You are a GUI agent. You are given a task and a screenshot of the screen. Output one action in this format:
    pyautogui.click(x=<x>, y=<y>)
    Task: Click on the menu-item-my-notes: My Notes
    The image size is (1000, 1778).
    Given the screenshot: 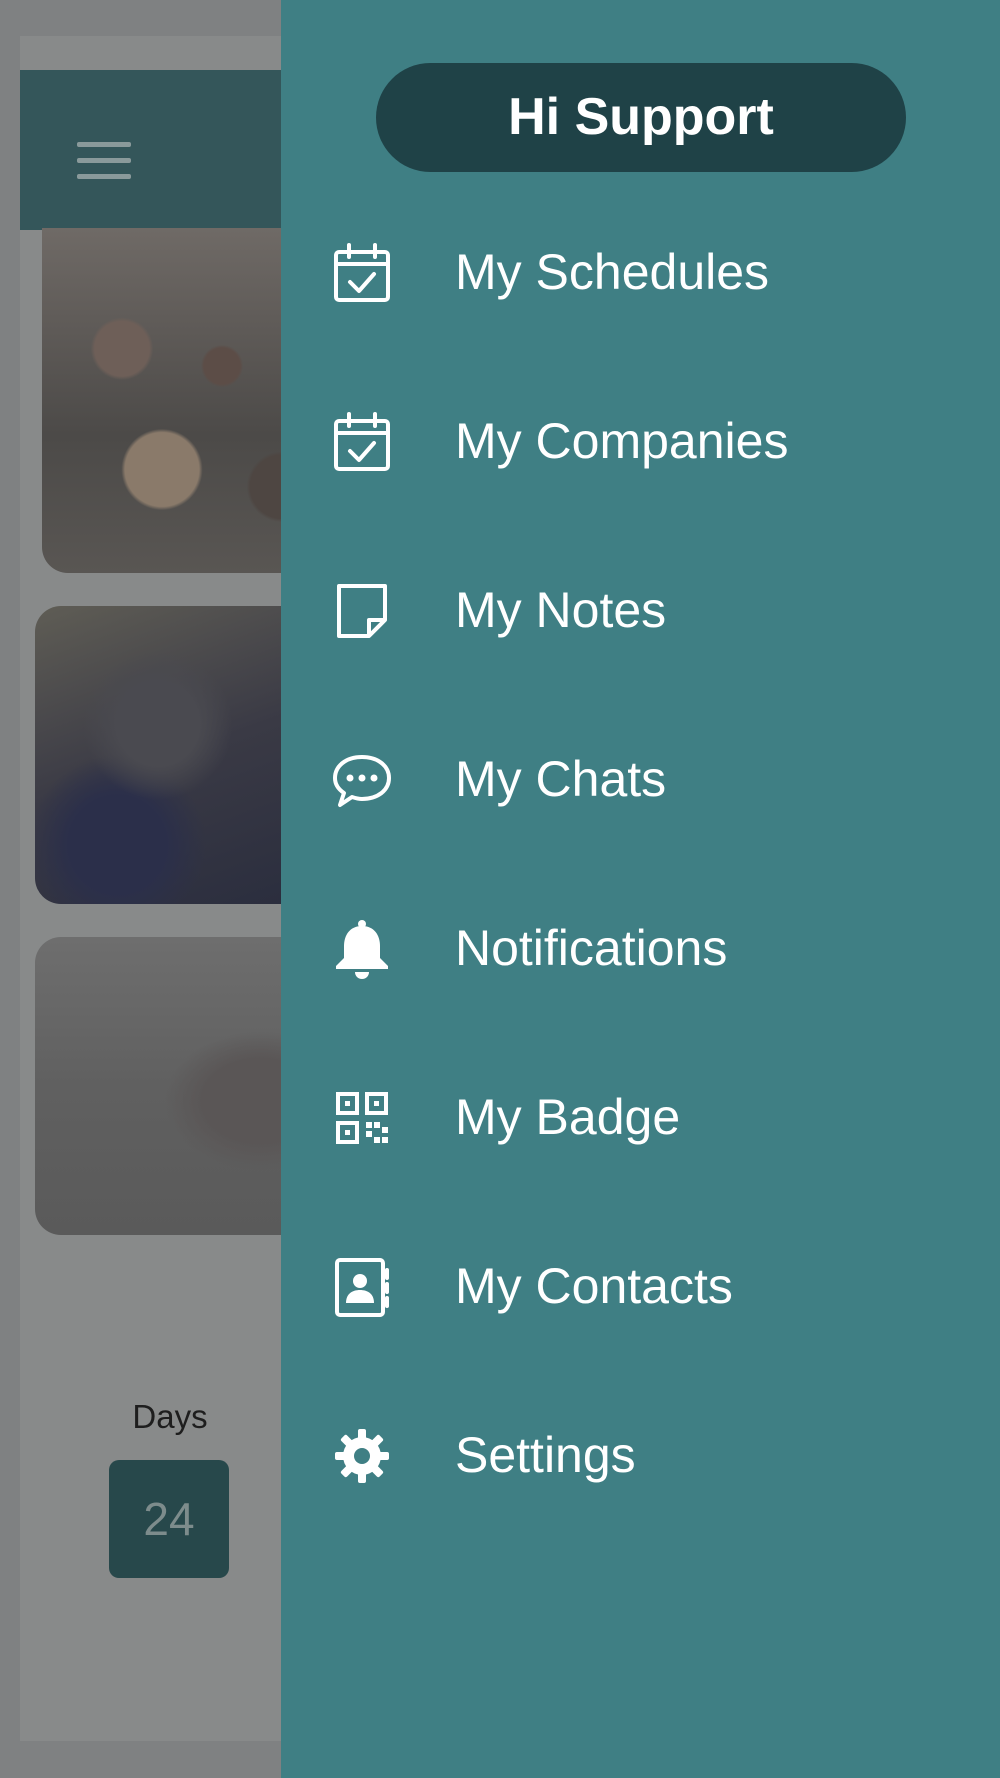 What is the action you would take?
    pyautogui.click(x=640, y=610)
    